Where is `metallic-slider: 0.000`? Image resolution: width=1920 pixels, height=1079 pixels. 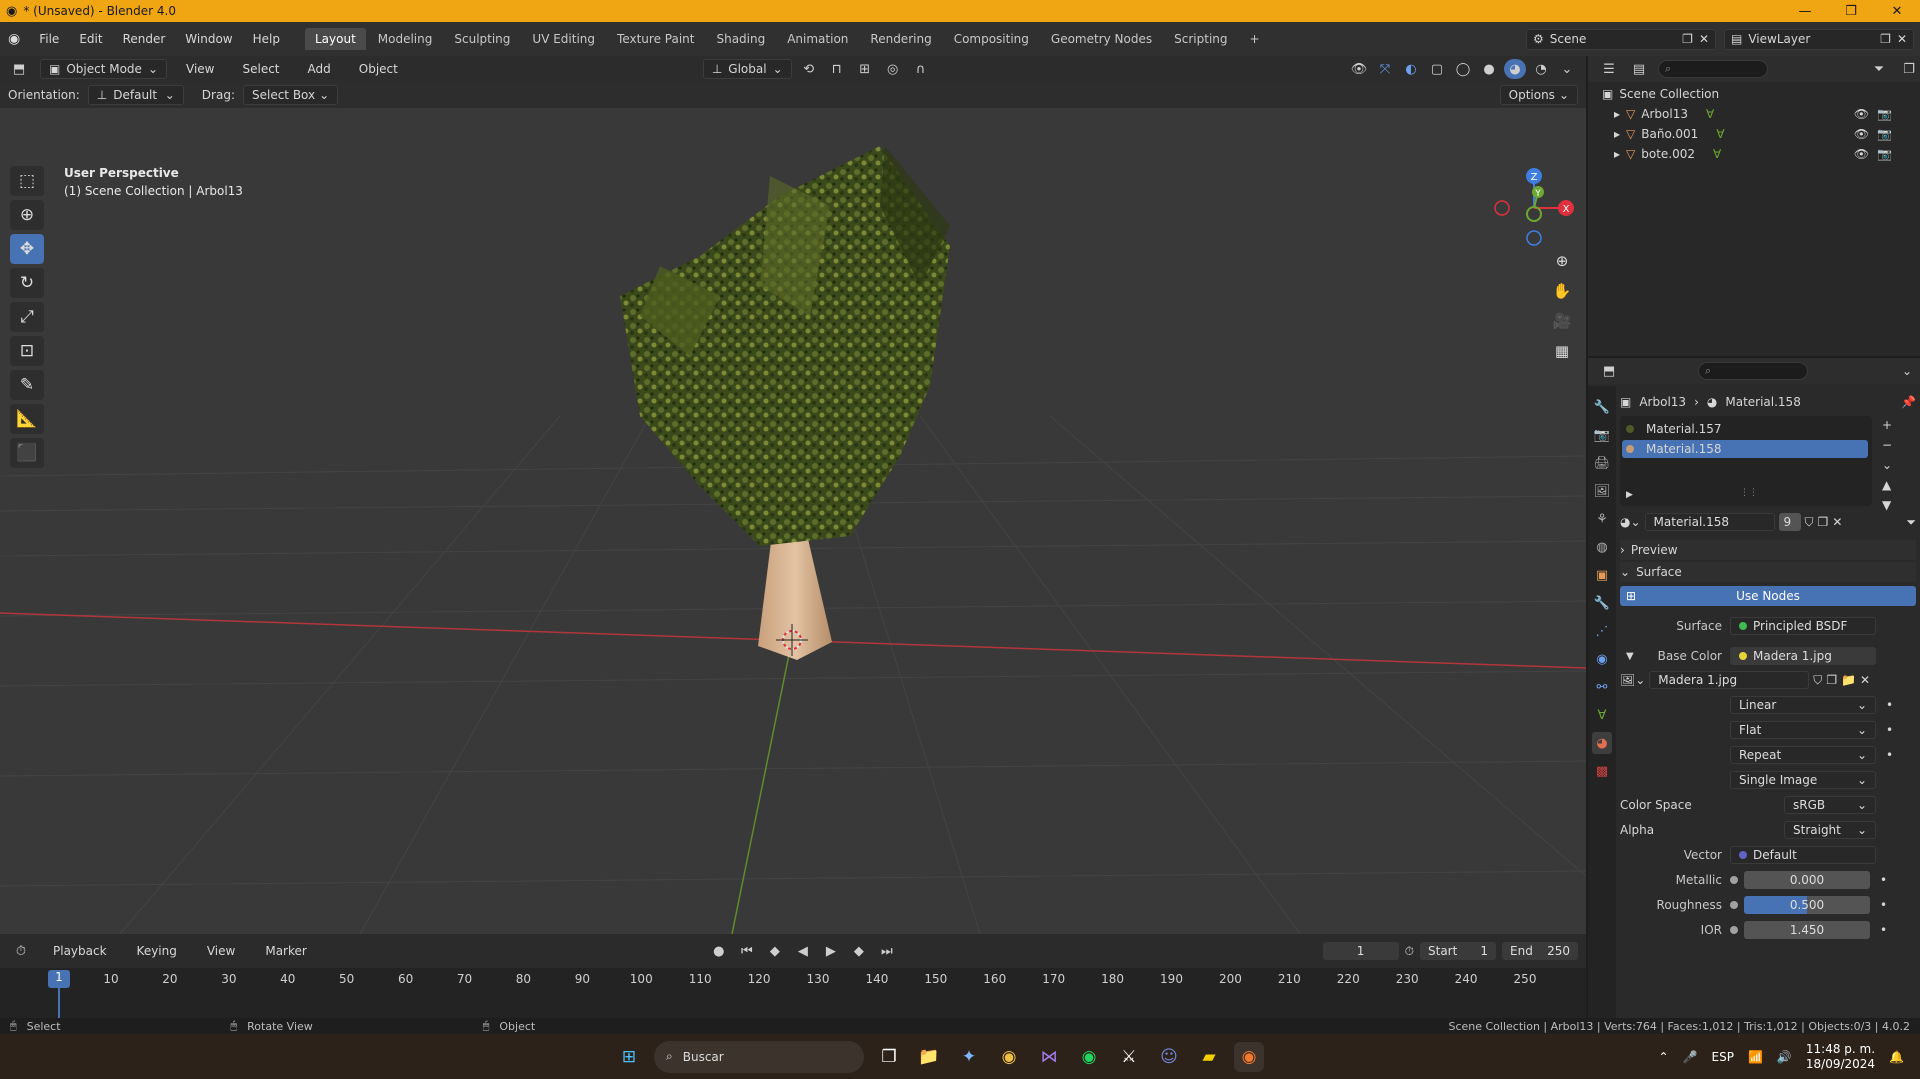
metallic-slider: 0.000 is located at coordinates (1807, 880).